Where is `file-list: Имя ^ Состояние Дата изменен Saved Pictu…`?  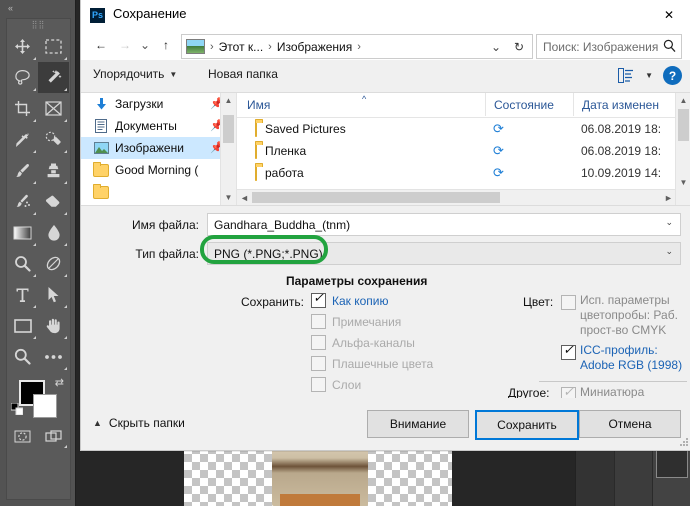
file-list: Имя ^ Состояние Дата изменен Saved Pictu… is located at coordinates (463, 149).